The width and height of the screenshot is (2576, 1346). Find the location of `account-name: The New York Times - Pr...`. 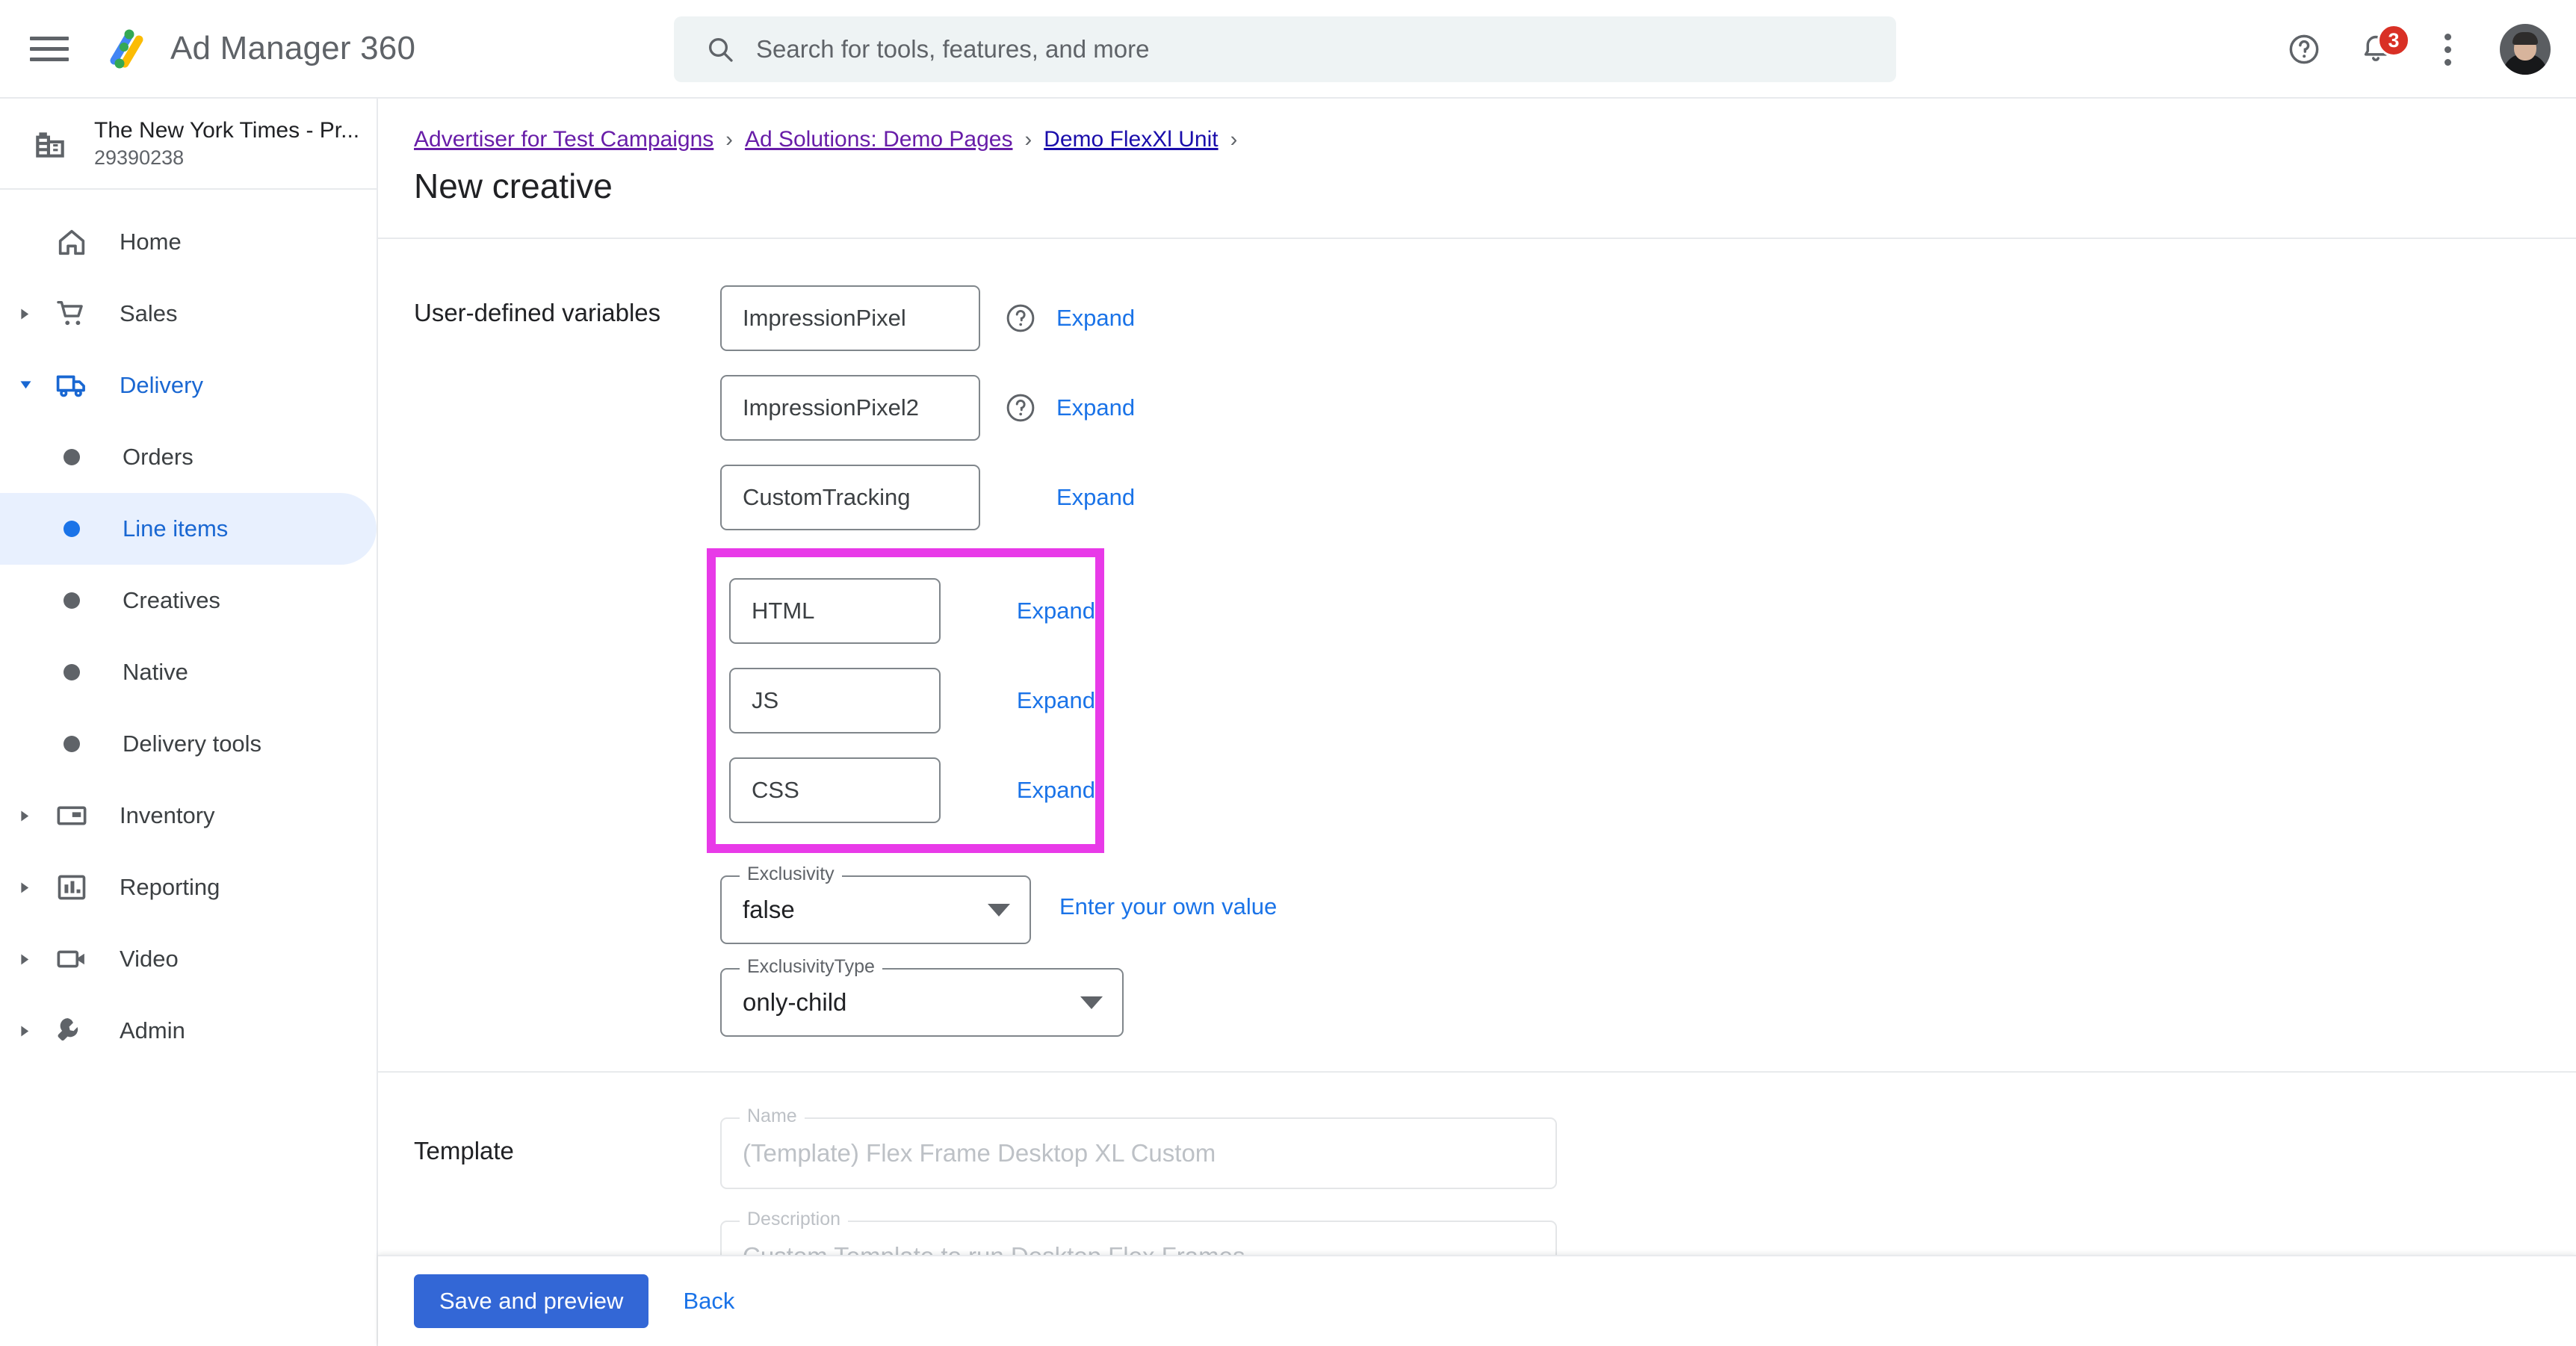

account-name: The New York Times - Pr... is located at coordinates (227, 130).